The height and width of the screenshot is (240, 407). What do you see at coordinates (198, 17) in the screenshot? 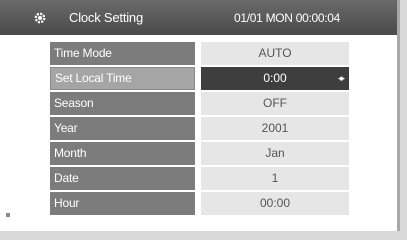
I see `title-bar: Clock Setting 01/01 MON 00:00:04` at bounding box center [198, 17].